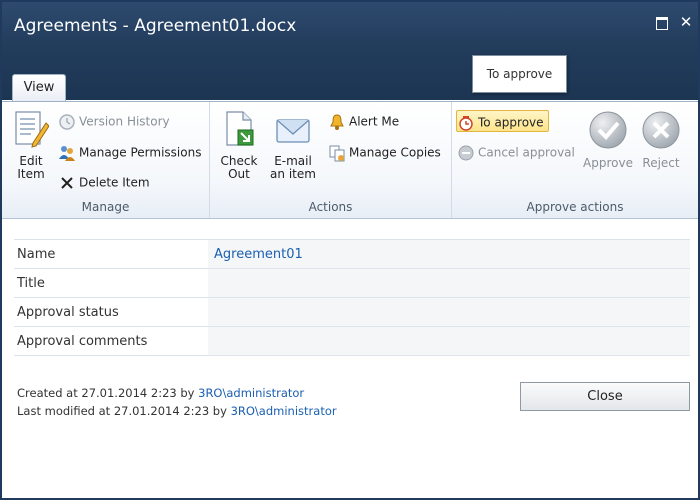 The image size is (700, 500). I want to click on reject-label: Reject, so click(661, 163).